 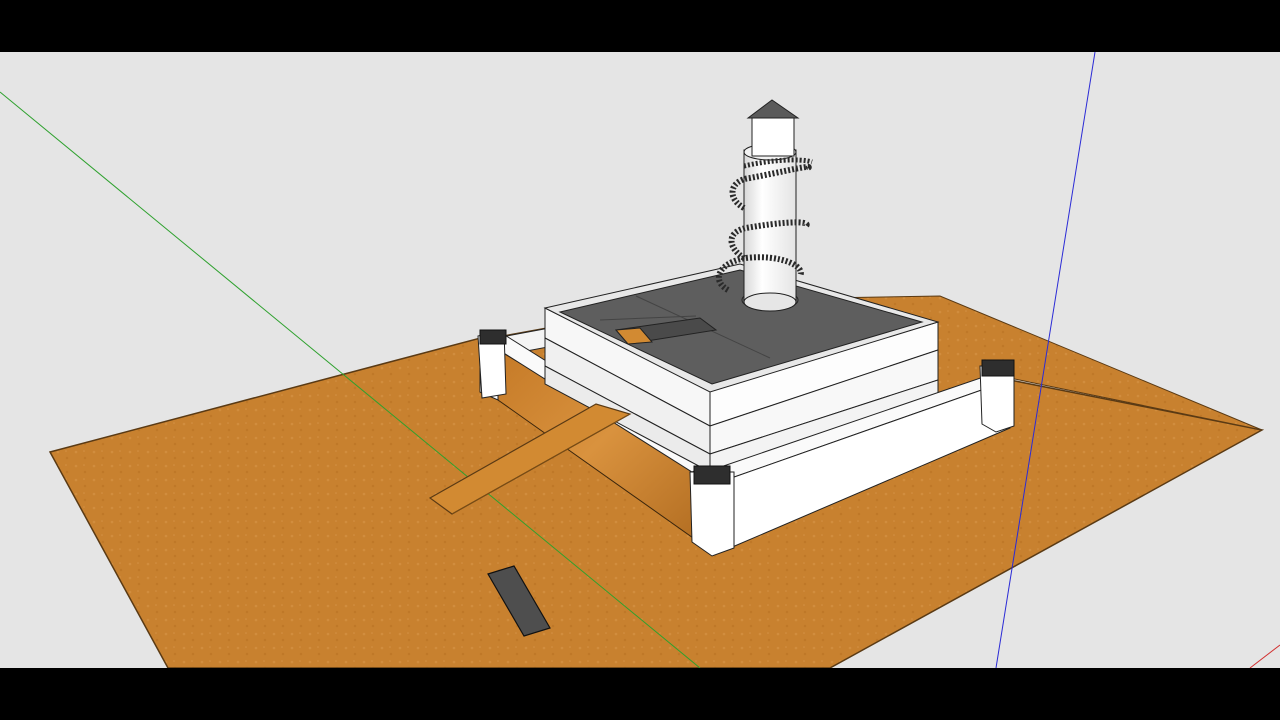 What do you see at coordinates (640, 694) in the screenshot?
I see `letterbox-bottom` at bounding box center [640, 694].